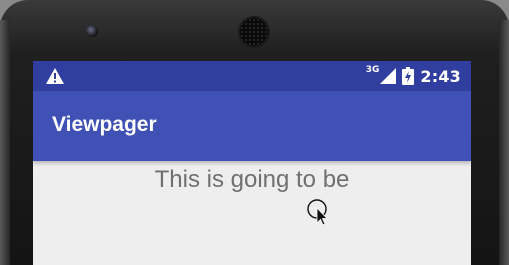 Image resolution: width=509 pixels, height=265 pixels. I want to click on status-indicators: 3G 2:43, so click(413, 76).